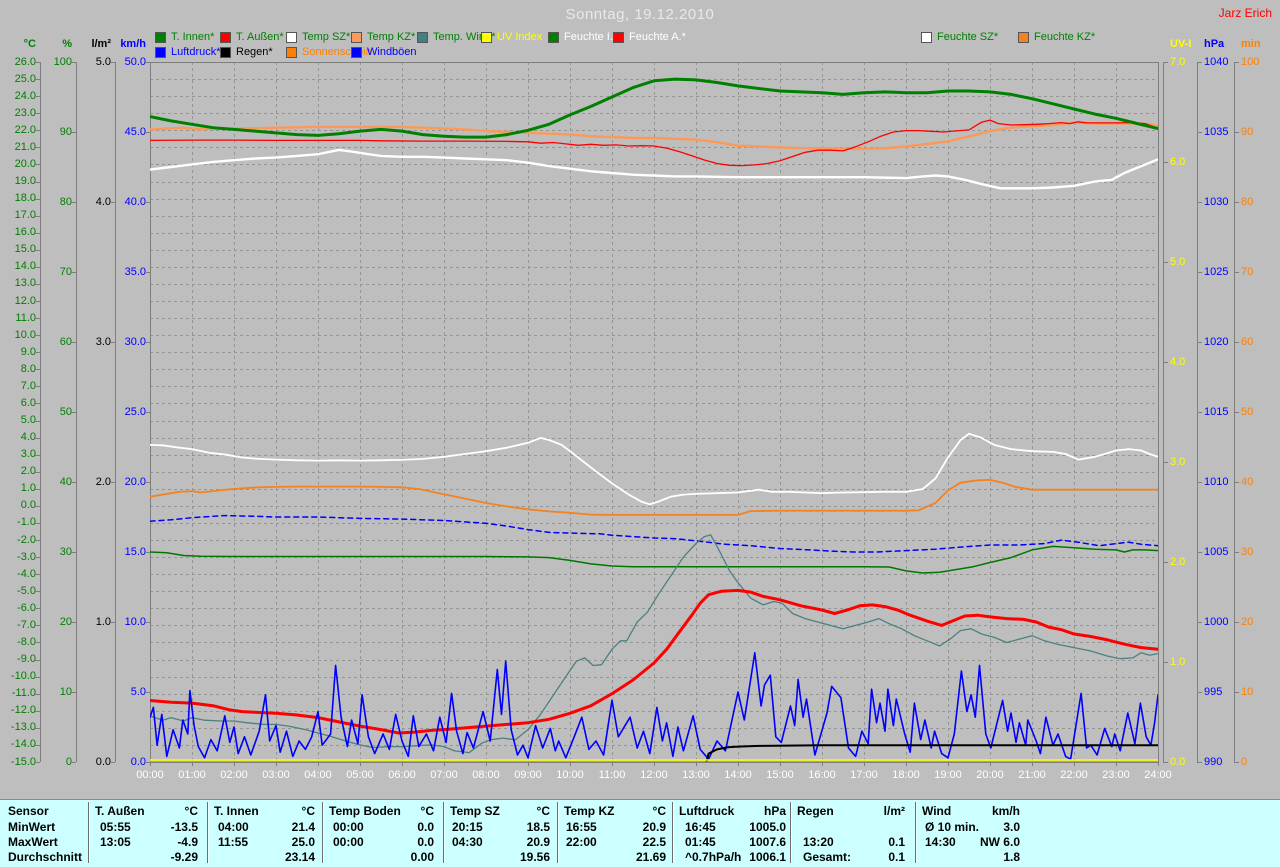 This screenshot has height=867, width=1280. Describe the element at coordinates (45, 857) in the screenshot. I see `table-row-label: Durchschnitt` at that location.